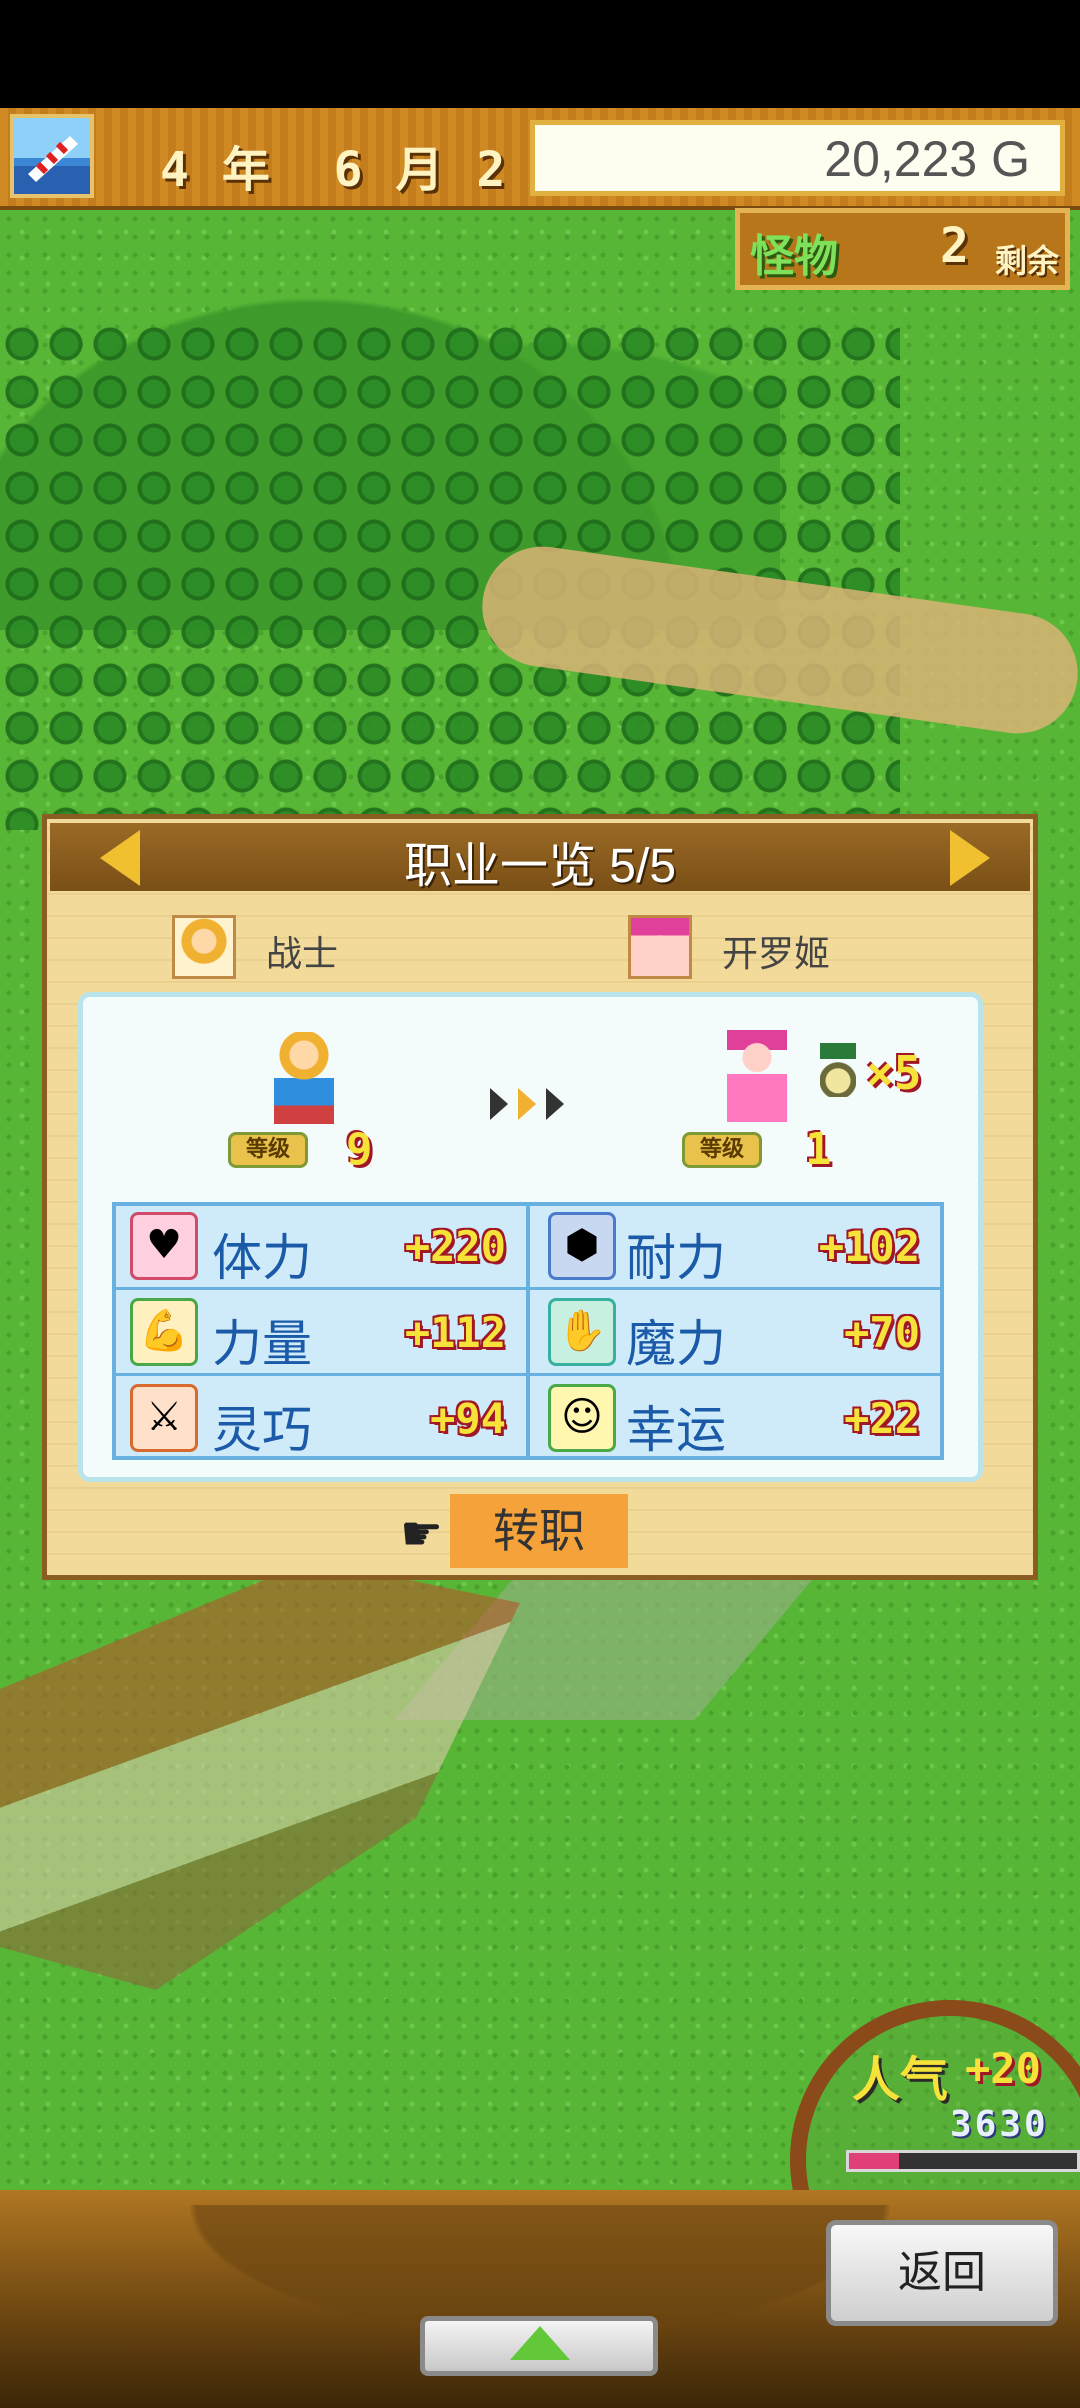  Describe the element at coordinates (970, 858) in the screenshot. I see `next-arrow-icon` at that location.